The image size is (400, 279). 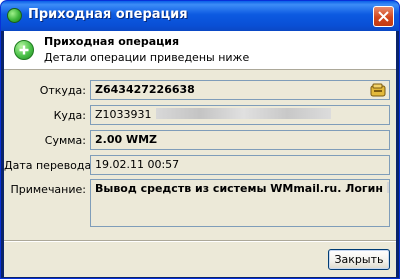 I want to click on header-subtitle: Детали операции приведены ниже, so click(x=147, y=57).